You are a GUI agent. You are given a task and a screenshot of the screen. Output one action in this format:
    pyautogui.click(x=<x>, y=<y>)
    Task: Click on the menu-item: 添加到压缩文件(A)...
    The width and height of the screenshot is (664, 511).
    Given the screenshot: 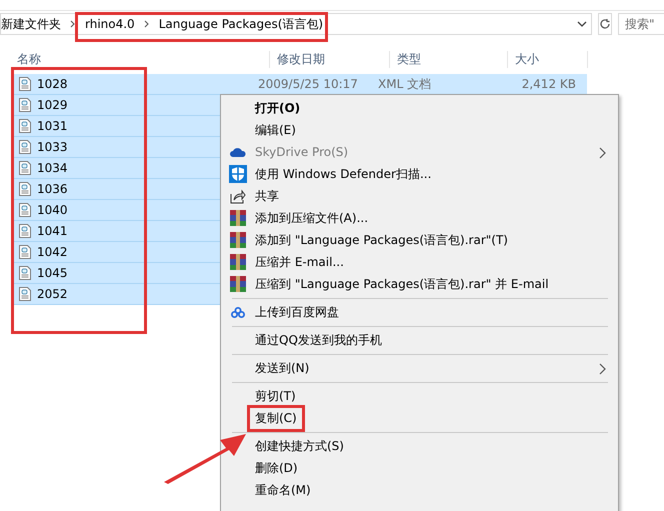 What is the action you would take?
    pyautogui.click(x=419, y=218)
    